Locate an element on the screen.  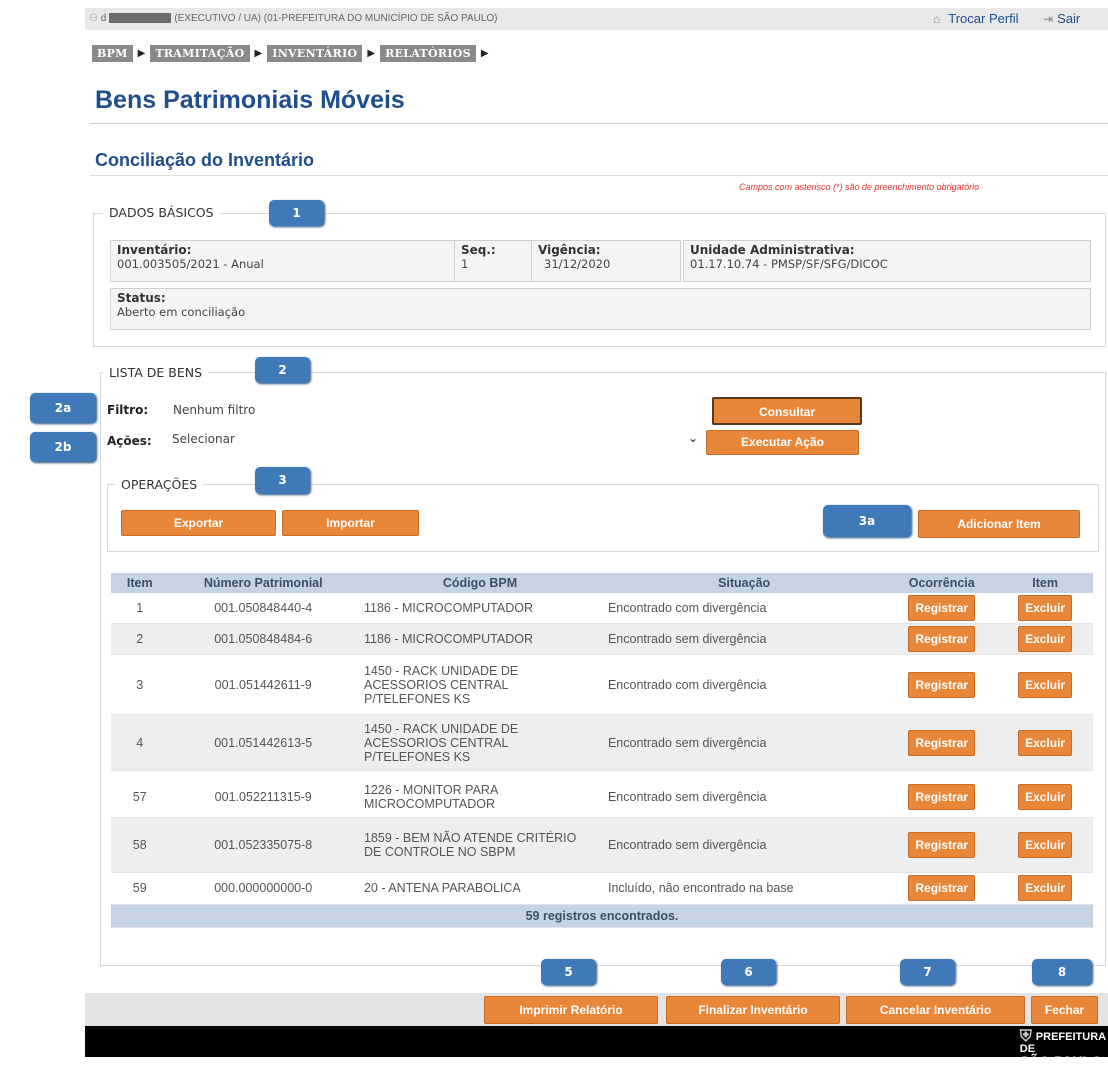
cell-item: 2 is located at coordinates (140, 639).